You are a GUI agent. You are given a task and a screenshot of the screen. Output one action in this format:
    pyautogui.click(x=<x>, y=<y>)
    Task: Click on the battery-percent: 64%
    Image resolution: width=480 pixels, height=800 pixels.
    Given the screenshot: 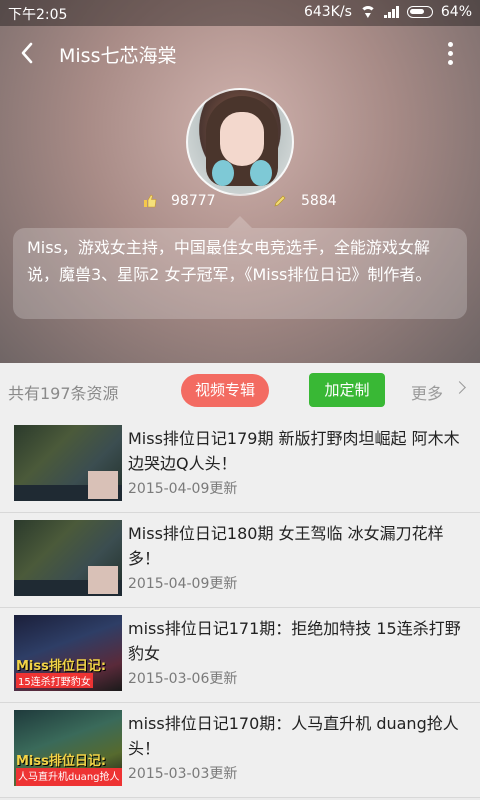 What is the action you would take?
    pyautogui.click(x=456, y=12)
    